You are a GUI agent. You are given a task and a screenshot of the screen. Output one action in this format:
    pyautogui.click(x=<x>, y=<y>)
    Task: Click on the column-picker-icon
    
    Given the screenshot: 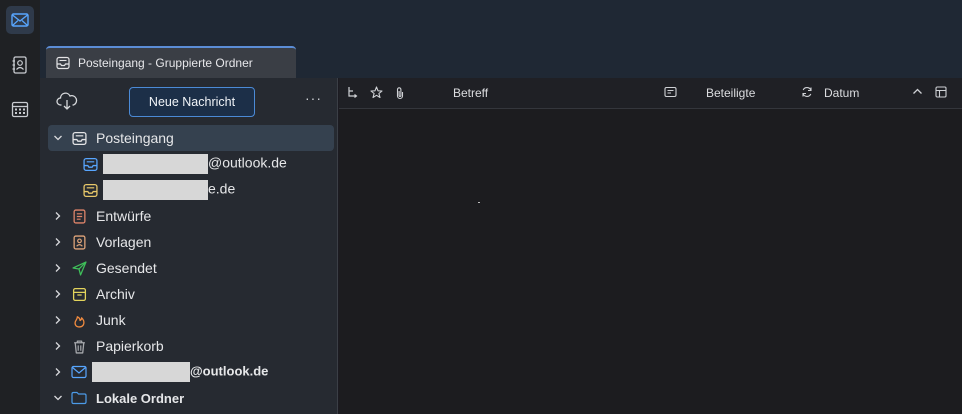 What is the action you would take?
    pyautogui.click(x=941, y=92)
    